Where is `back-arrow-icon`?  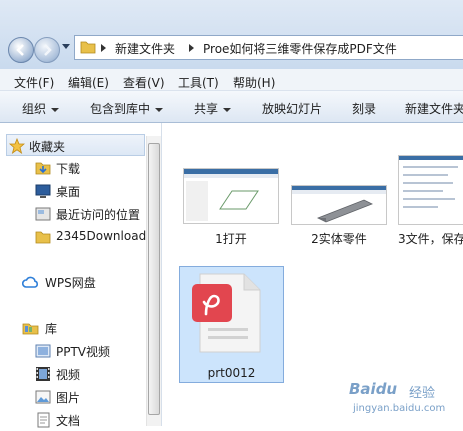
back-arrow-icon is located at coordinates (20, 50).